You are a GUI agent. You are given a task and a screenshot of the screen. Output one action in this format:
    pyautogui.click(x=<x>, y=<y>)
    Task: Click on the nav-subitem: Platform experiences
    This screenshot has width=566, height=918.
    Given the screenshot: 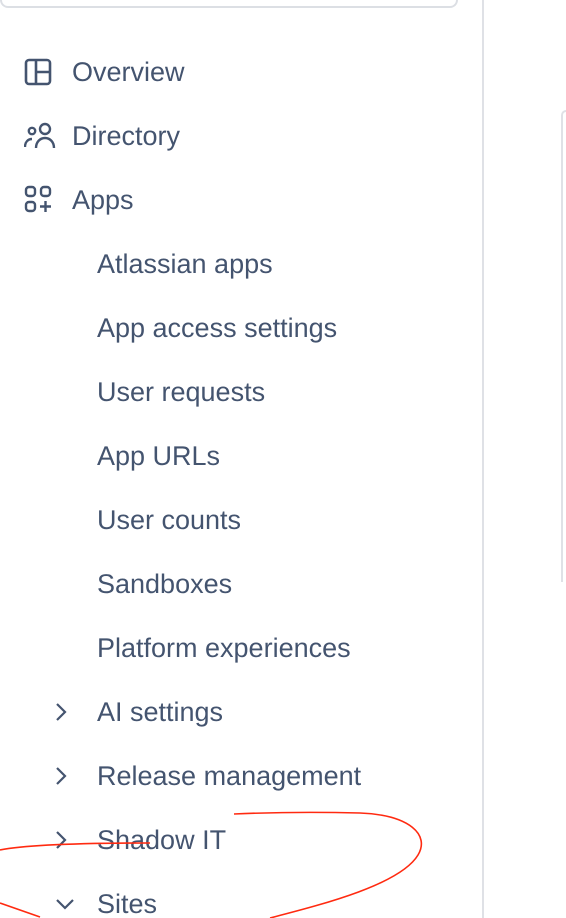 What is the action you would take?
    pyautogui.click(x=224, y=648)
    